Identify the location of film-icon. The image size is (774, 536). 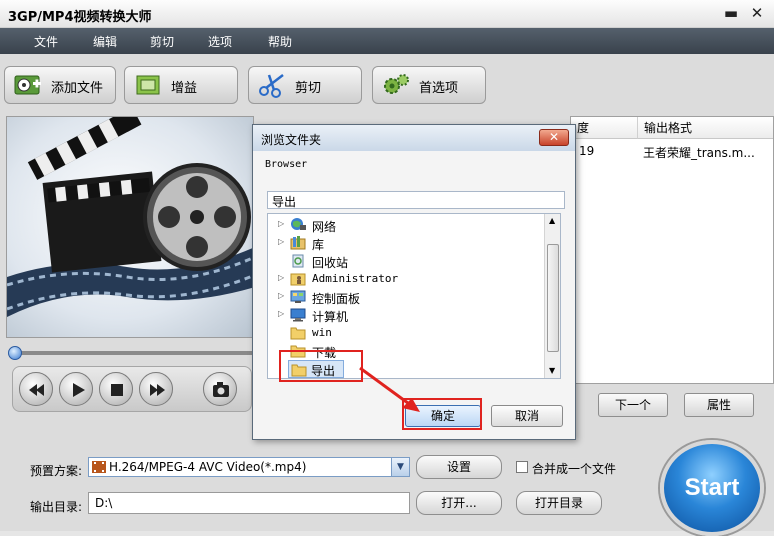
(99, 467).